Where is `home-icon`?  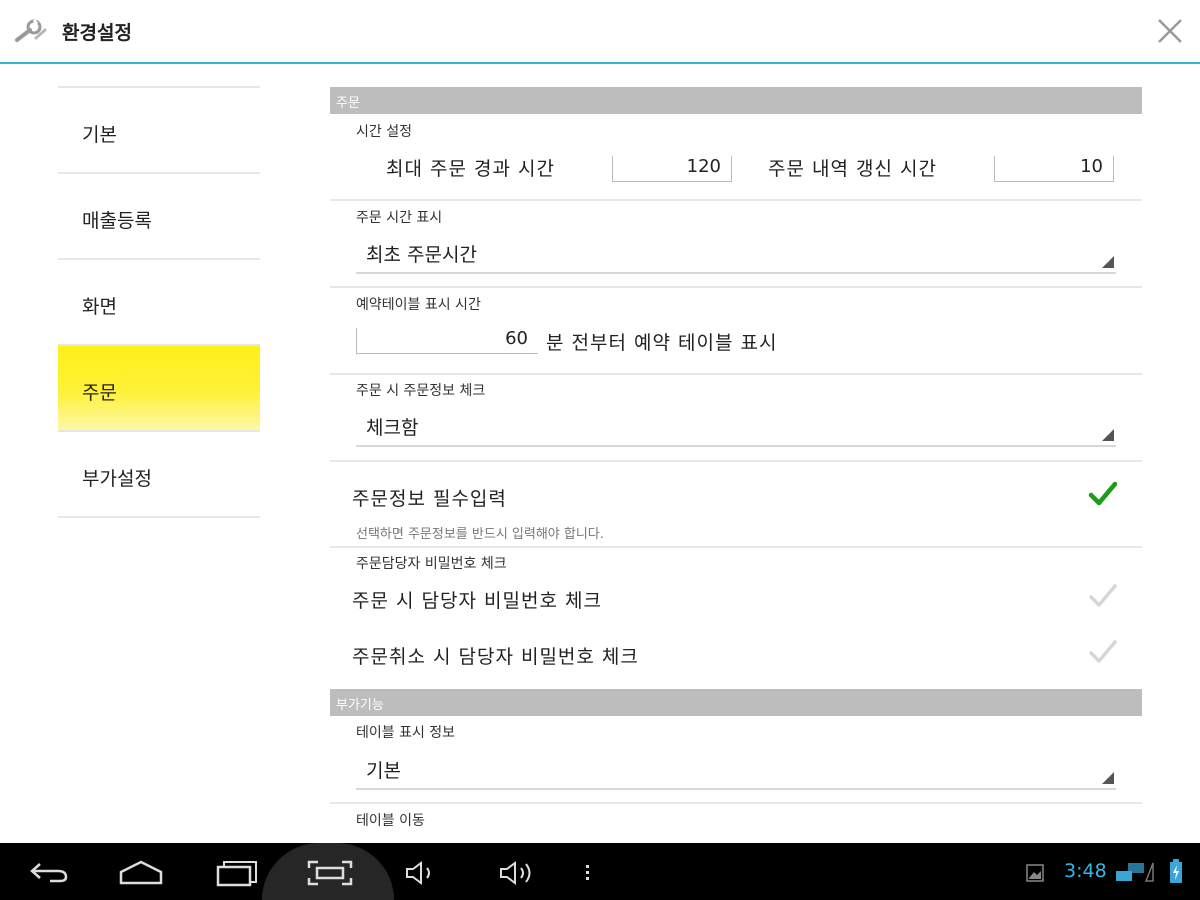 home-icon is located at coordinates (141, 872).